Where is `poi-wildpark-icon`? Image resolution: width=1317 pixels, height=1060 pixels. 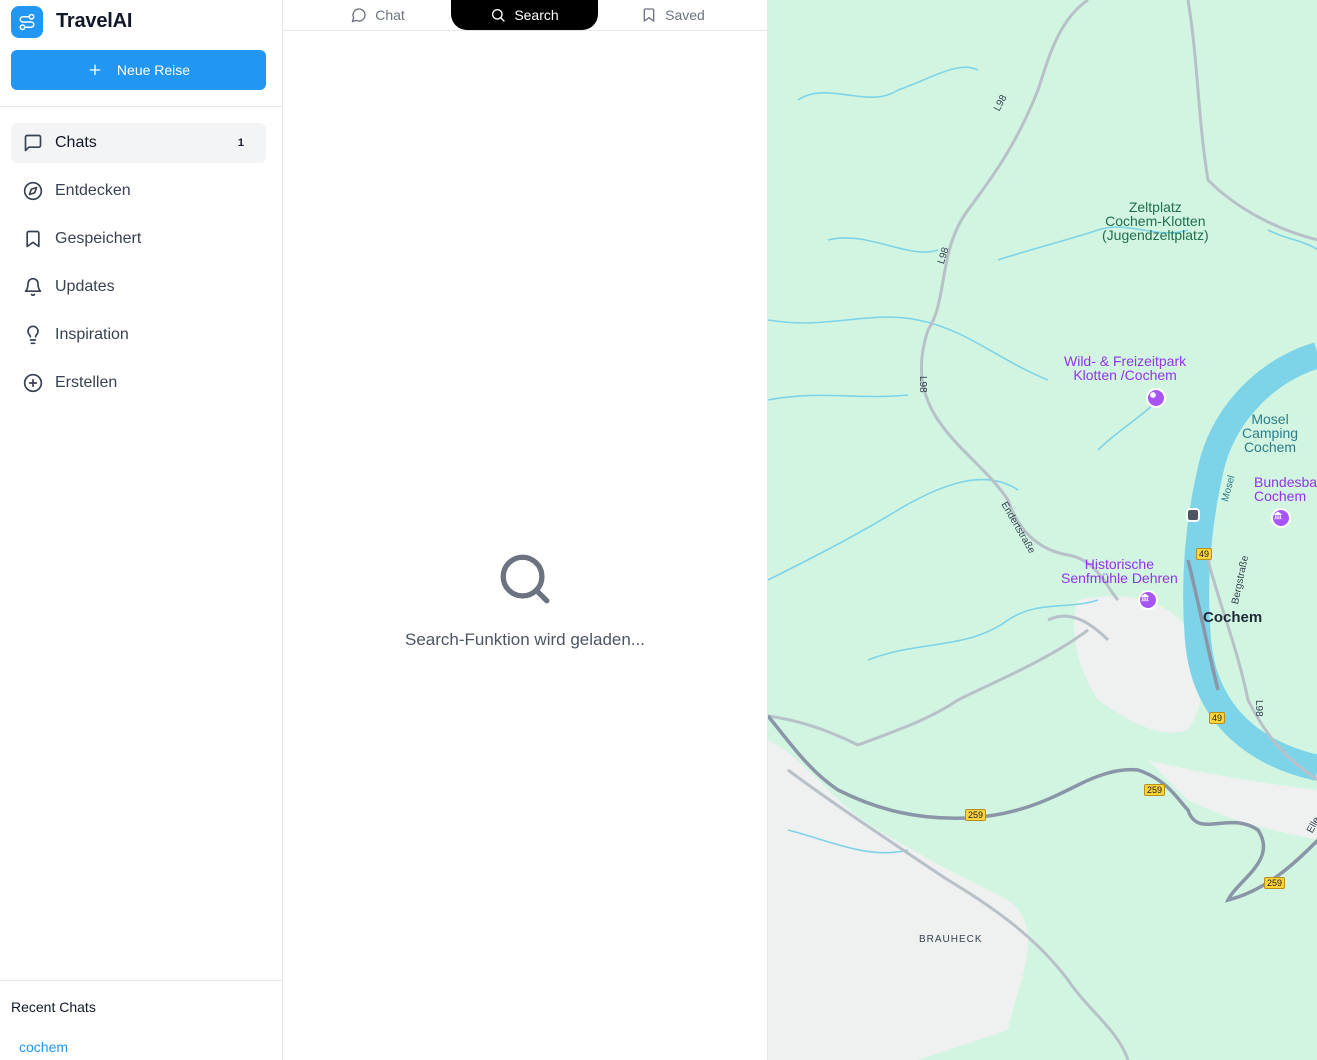 poi-wildpark-icon is located at coordinates (1156, 398).